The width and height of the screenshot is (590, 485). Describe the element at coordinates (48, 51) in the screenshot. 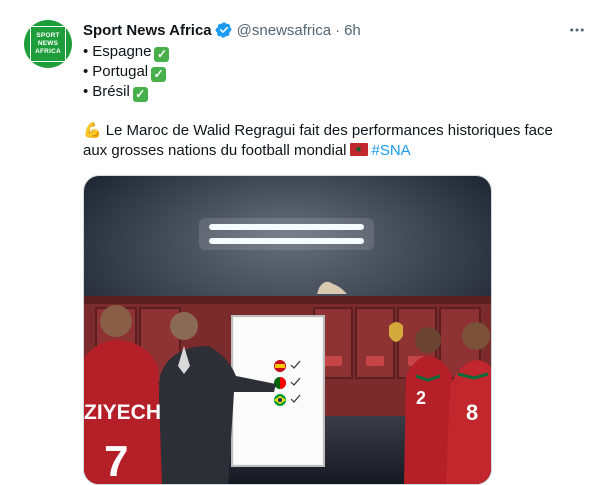

I see `avatar-text-3: AFRICA` at that location.